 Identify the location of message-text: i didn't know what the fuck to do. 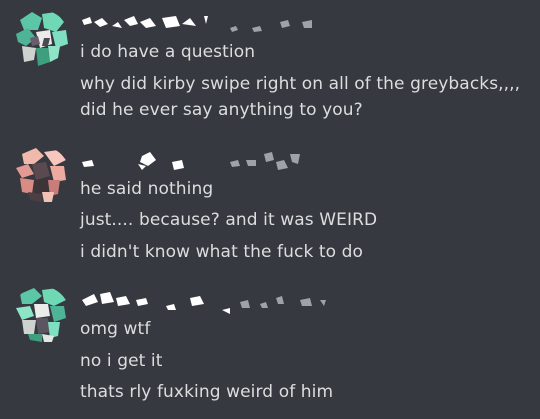
(222, 252).